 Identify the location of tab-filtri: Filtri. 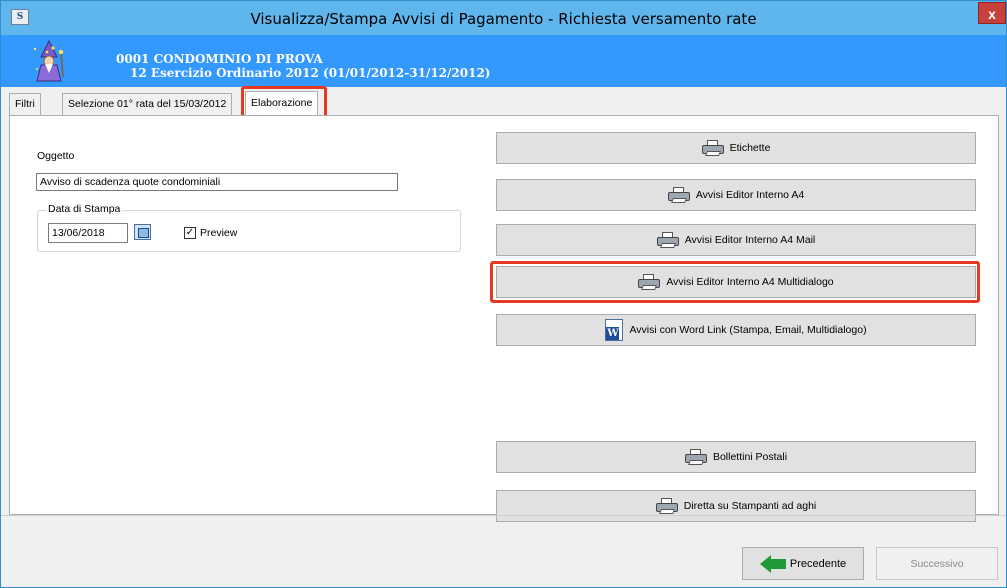
(25, 104).